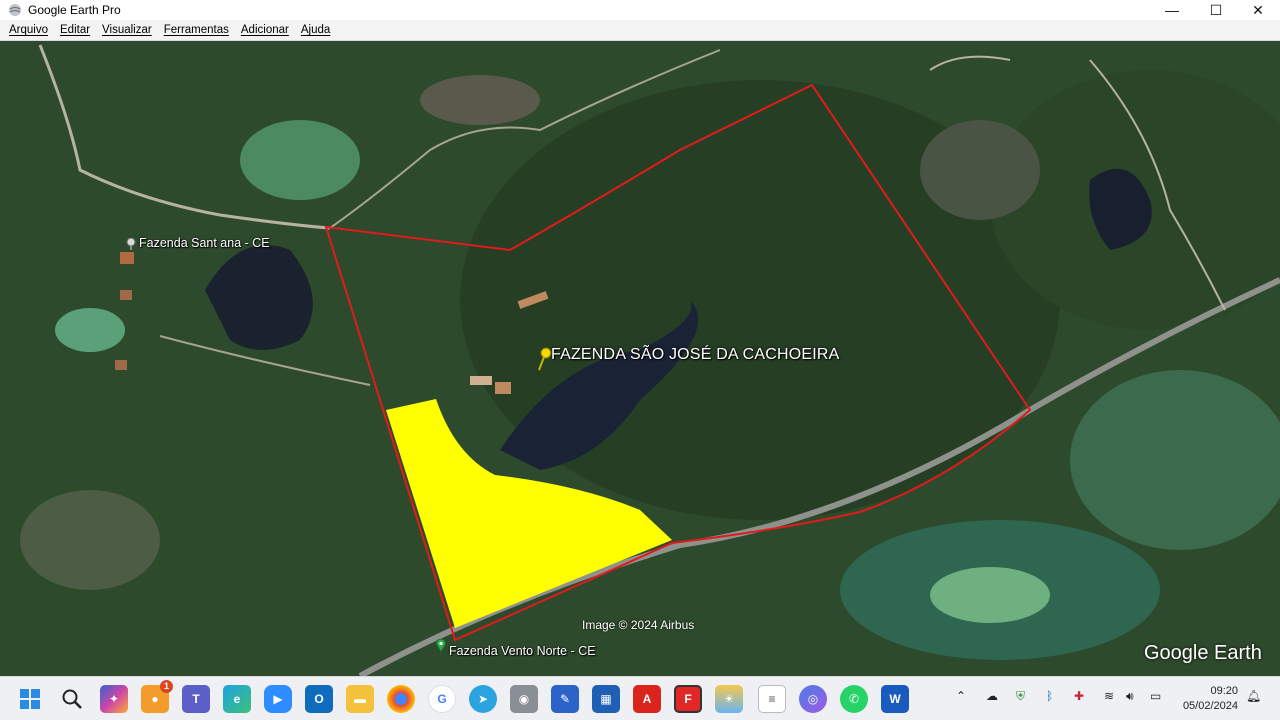 This screenshot has width=1280, height=720. Describe the element at coordinates (155, 699) in the screenshot. I see `app-badge-icon: ●` at that location.